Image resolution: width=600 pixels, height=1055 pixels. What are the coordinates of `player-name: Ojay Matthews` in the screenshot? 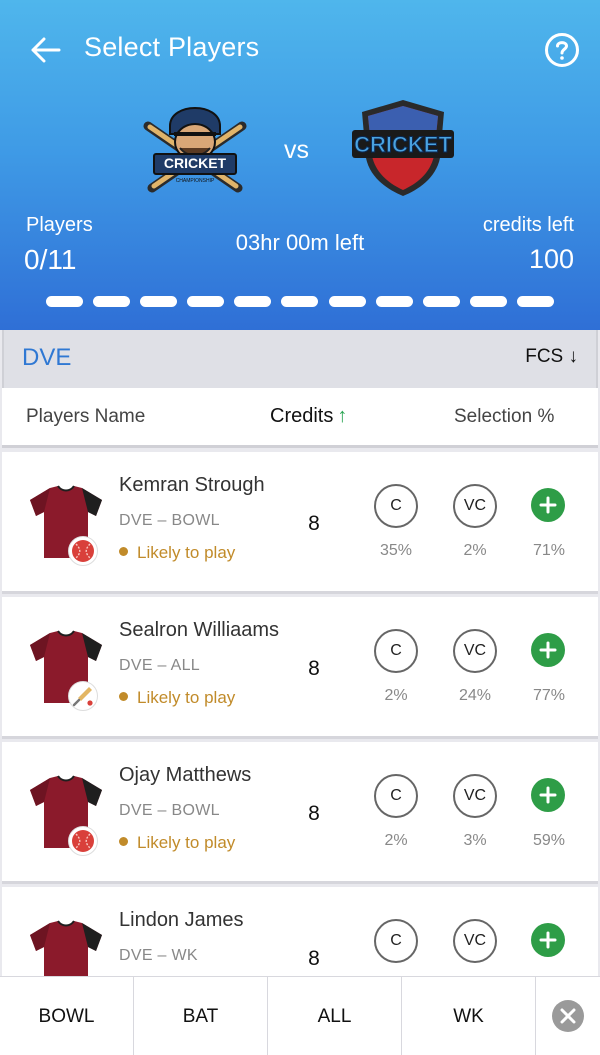 It's located at (185, 775).